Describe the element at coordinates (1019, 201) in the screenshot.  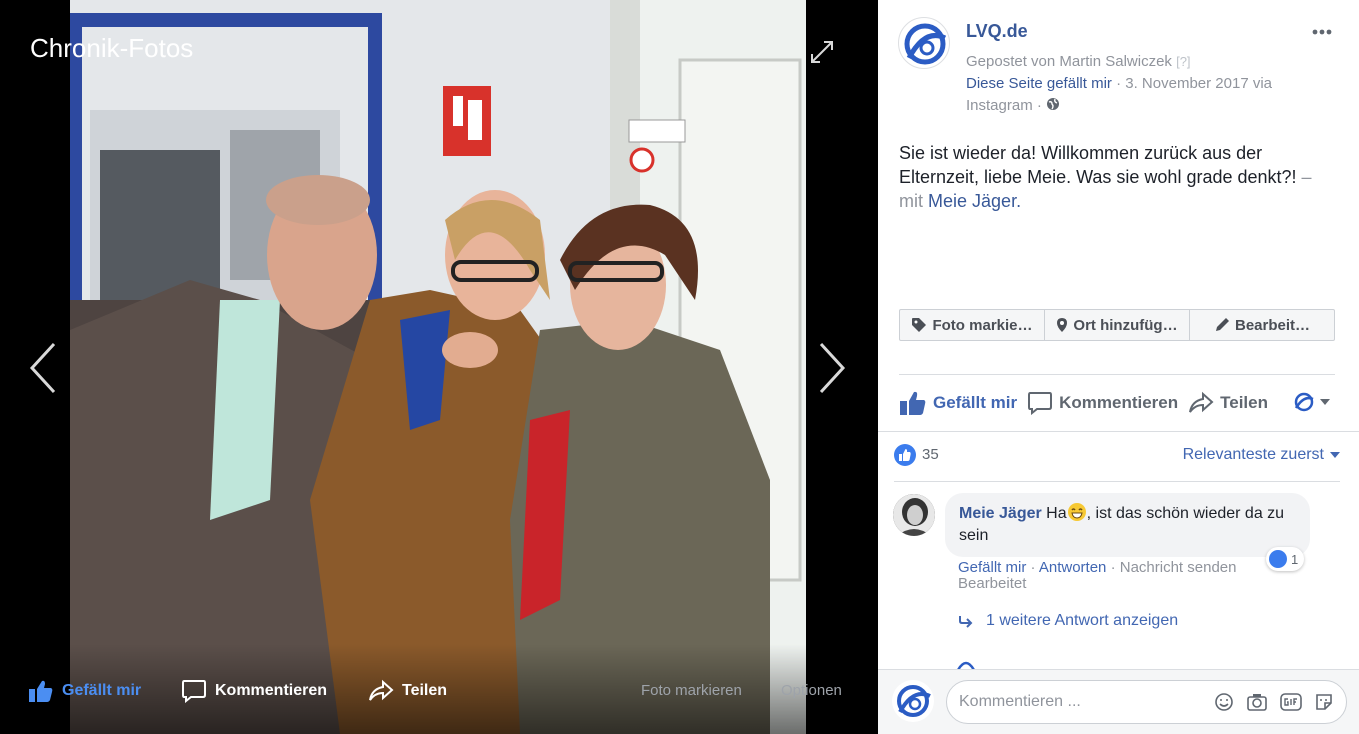
I see `tagged-suffix: .` at that location.